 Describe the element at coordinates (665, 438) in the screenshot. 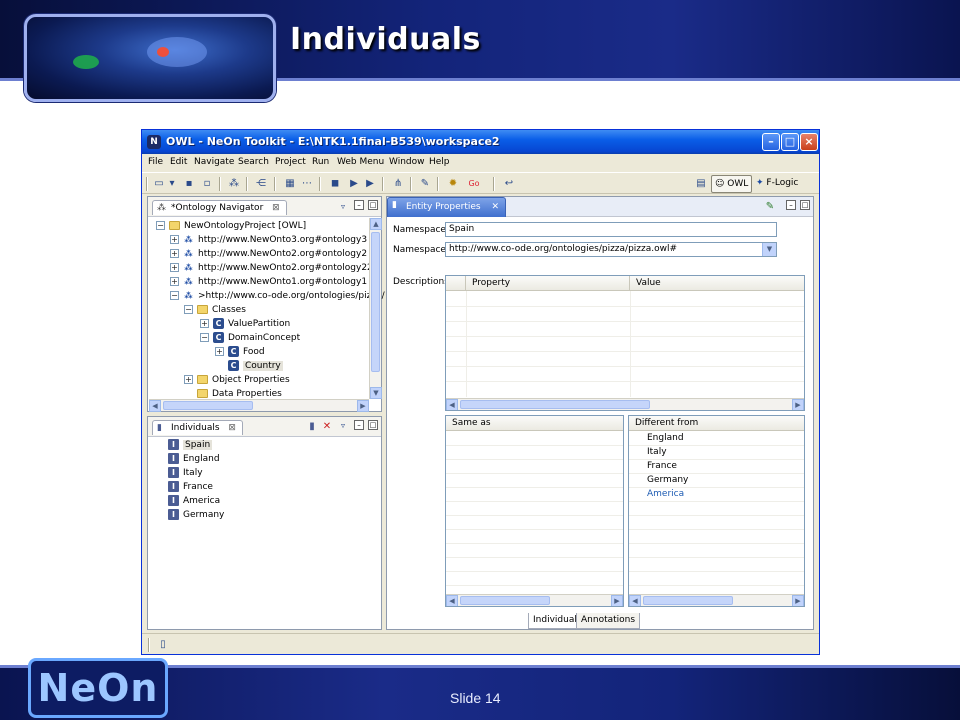

I see `table-row: England` at that location.